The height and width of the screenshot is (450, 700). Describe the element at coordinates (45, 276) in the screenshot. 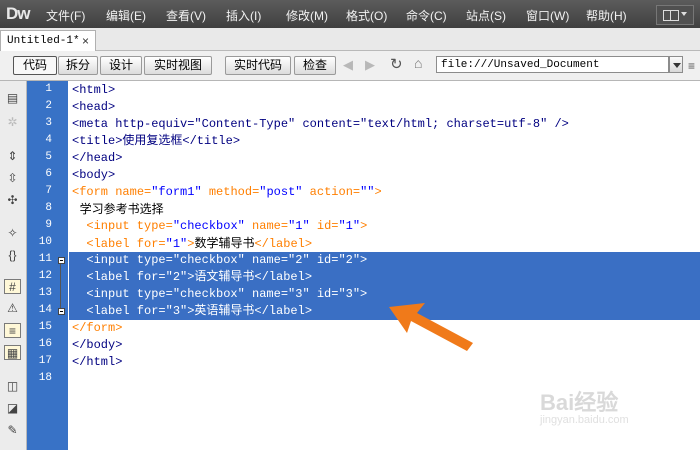

I see `line-number: 12` at that location.